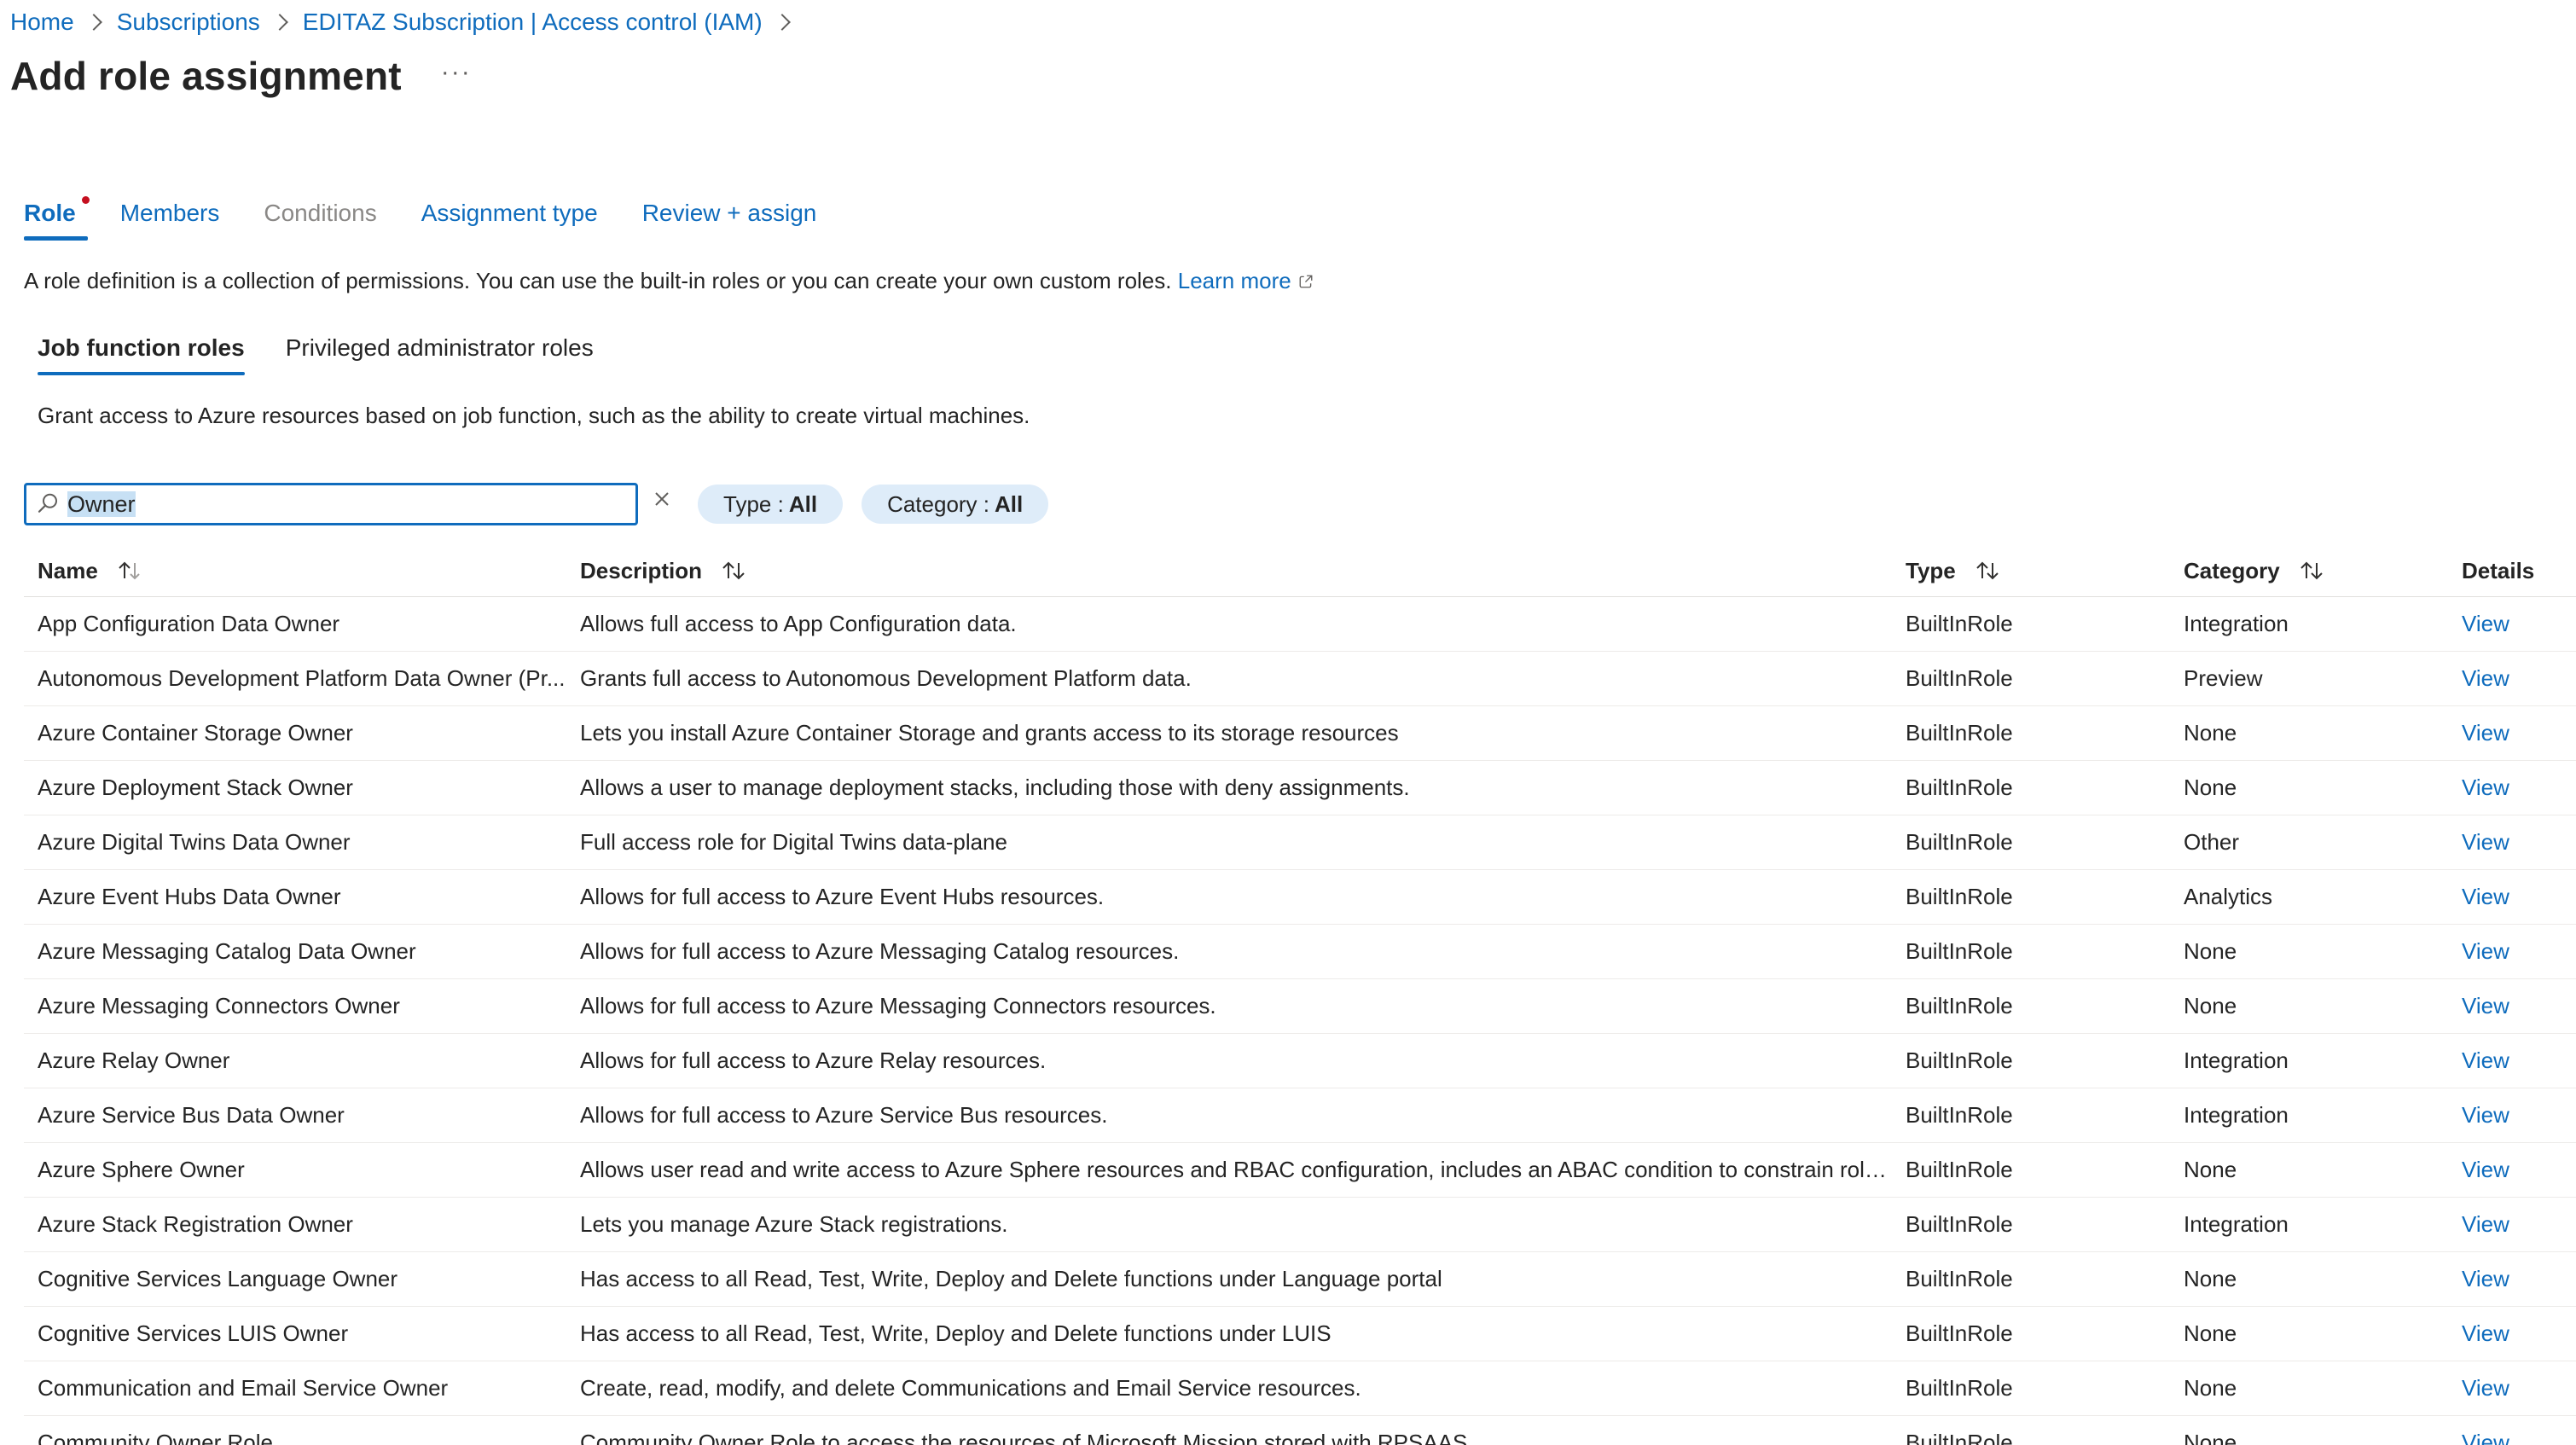 Image resolution: width=2576 pixels, height=1445 pixels. Describe the element at coordinates (155, 1437) in the screenshot. I see `role-name: Community Owner Role` at that location.